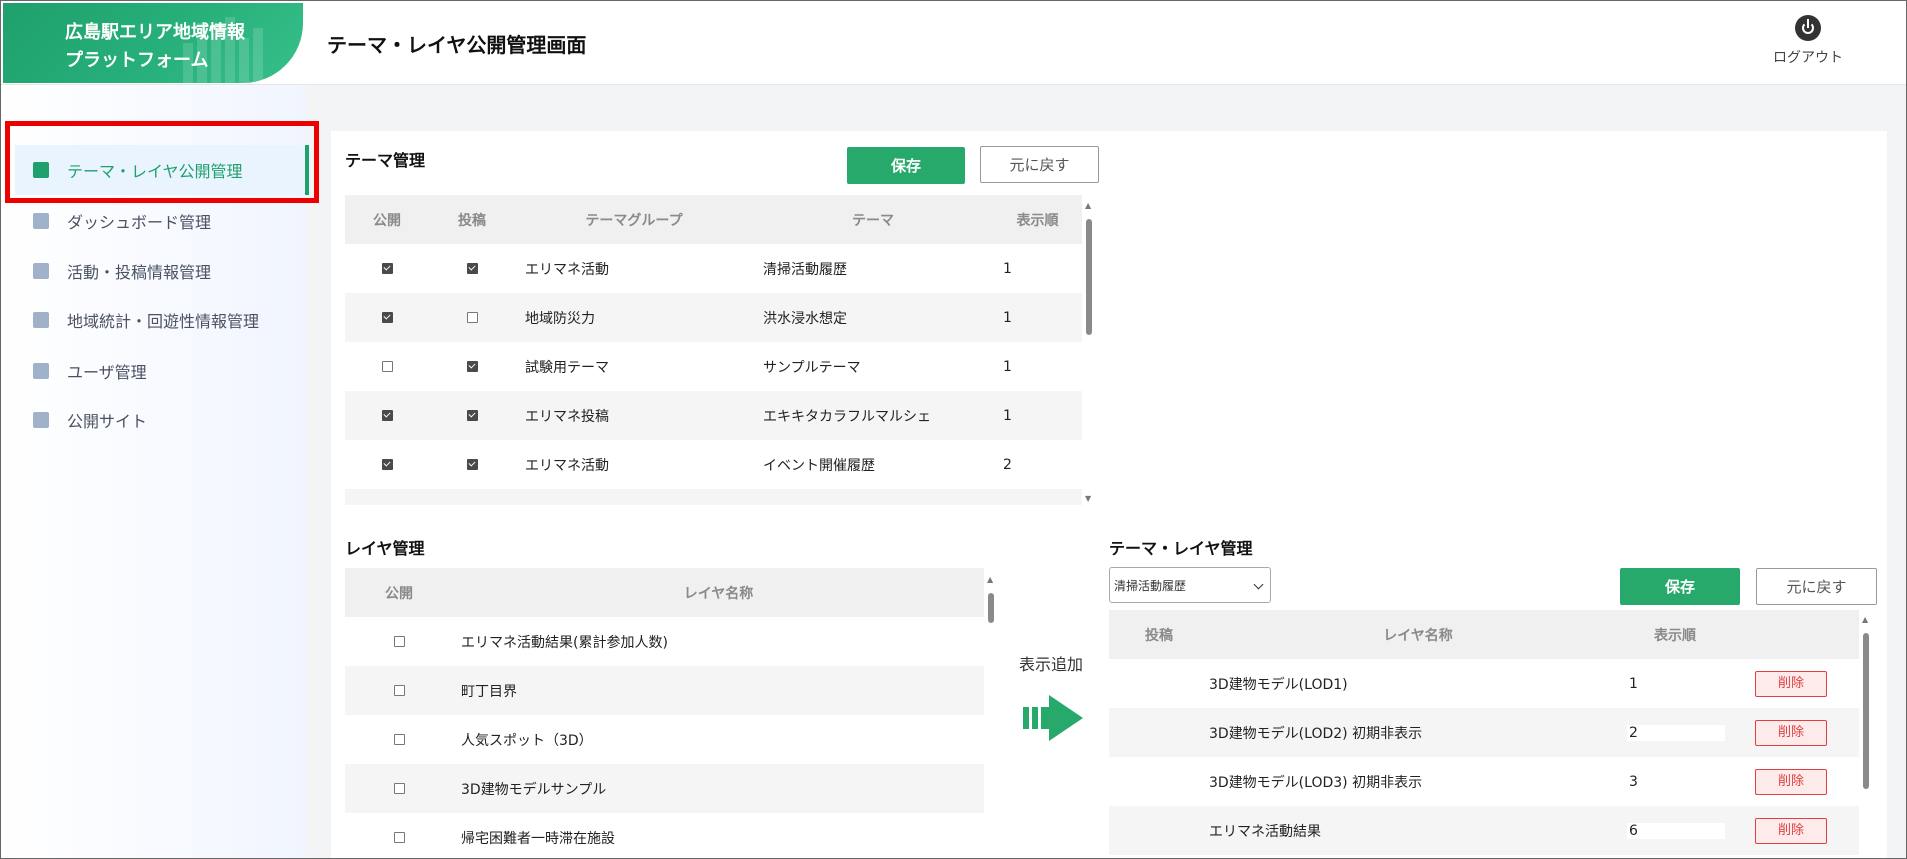 Image resolution: width=1907 pixels, height=859 pixels. Describe the element at coordinates (906, 165) in the screenshot. I see `theme-save-button: 保存` at that location.